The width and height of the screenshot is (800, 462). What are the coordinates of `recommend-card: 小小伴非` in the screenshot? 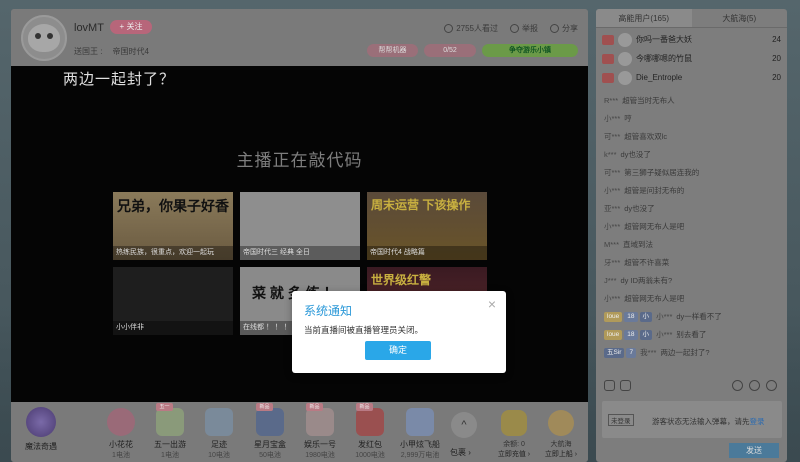 It's located at (173, 301).